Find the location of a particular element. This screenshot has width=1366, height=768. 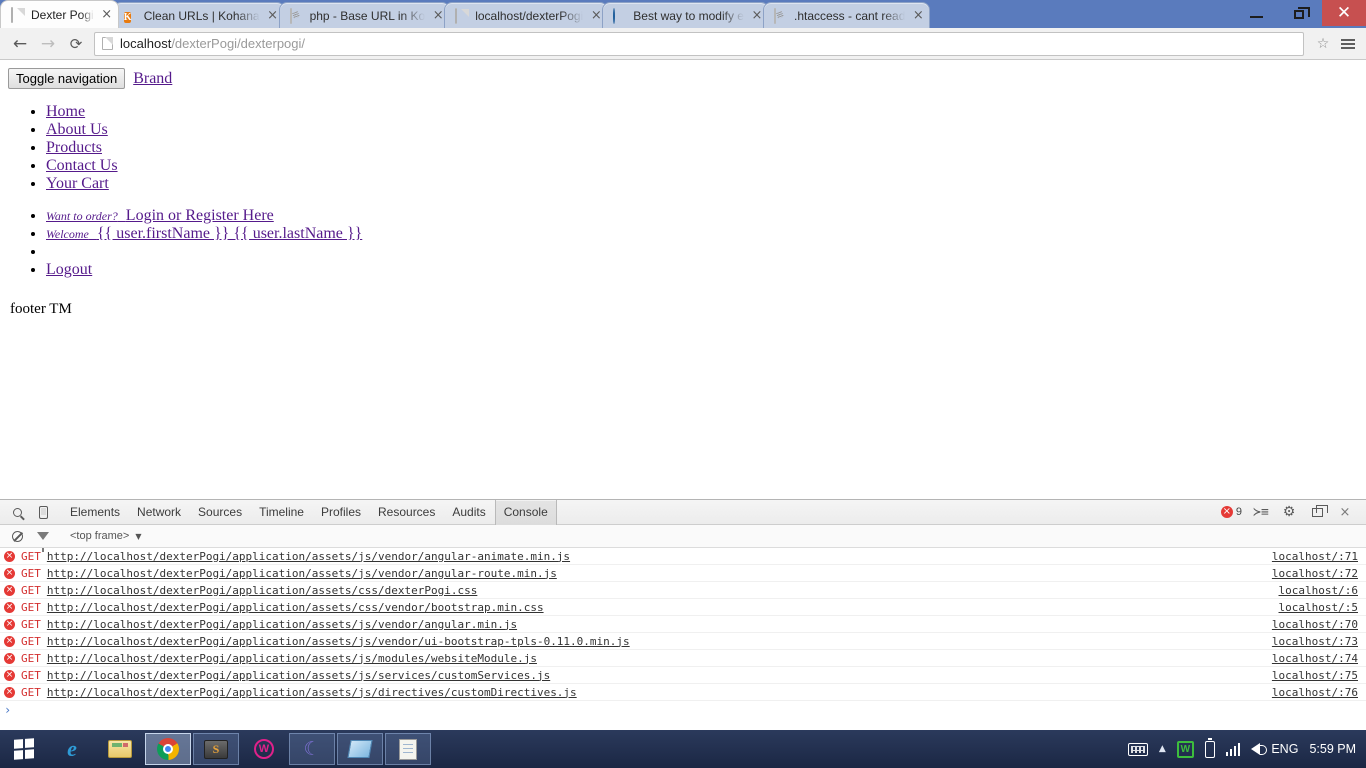

tab-console: Console is located at coordinates (525, 512).